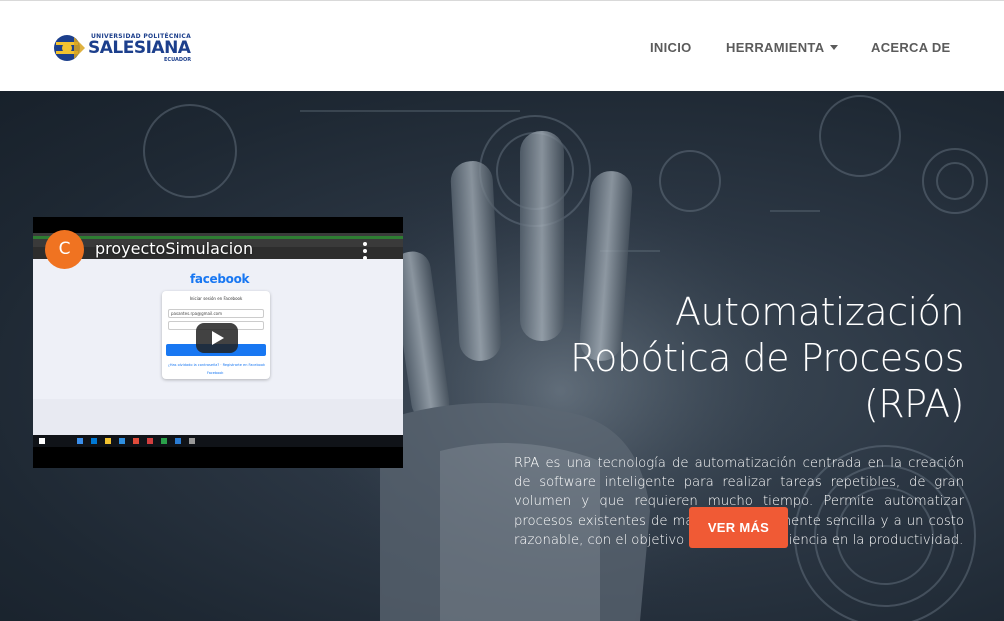 This screenshot has height=621, width=1004. Describe the element at coordinates (174, 248) in the screenshot. I see `video-title: proyectoSimulacion` at that location.